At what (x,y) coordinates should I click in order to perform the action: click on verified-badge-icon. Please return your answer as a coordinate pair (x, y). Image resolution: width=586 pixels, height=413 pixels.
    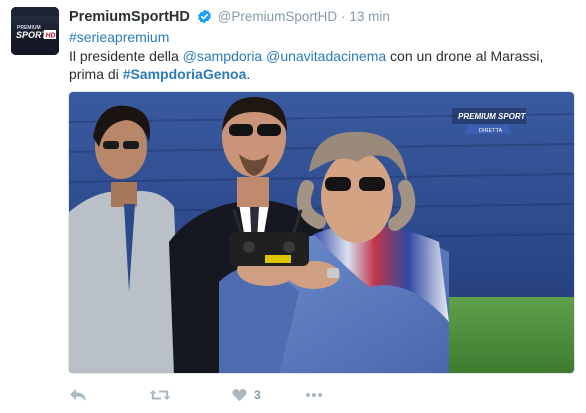
    Looking at the image, I should click on (204, 19).